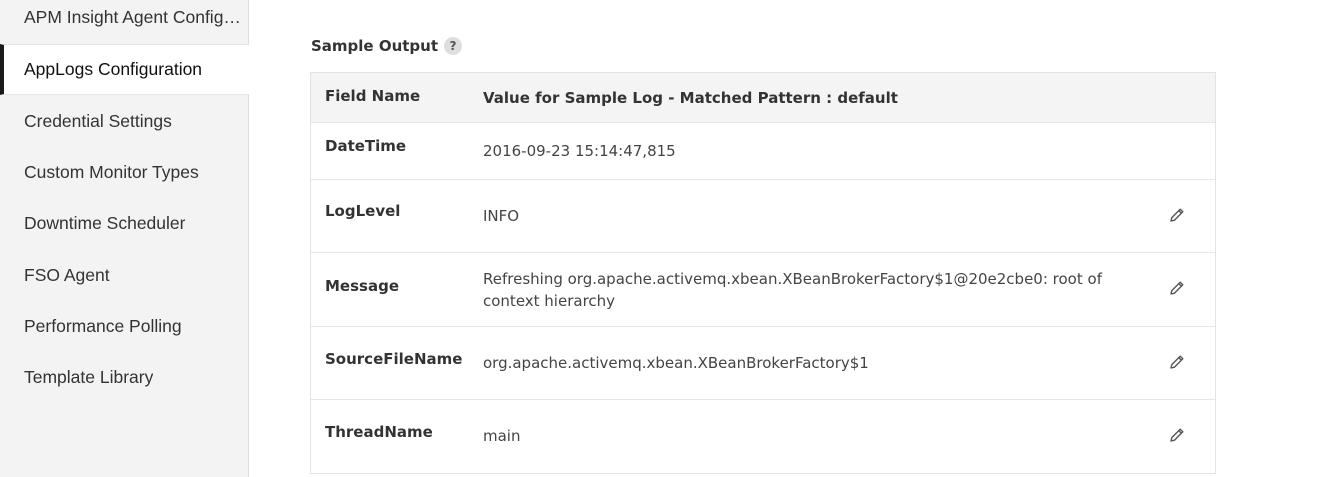 This screenshot has height=477, width=1339. Describe the element at coordinates (105, 223) in the screenshot. I see `sidebar-item-label: Downtime Scheduler` at that location.